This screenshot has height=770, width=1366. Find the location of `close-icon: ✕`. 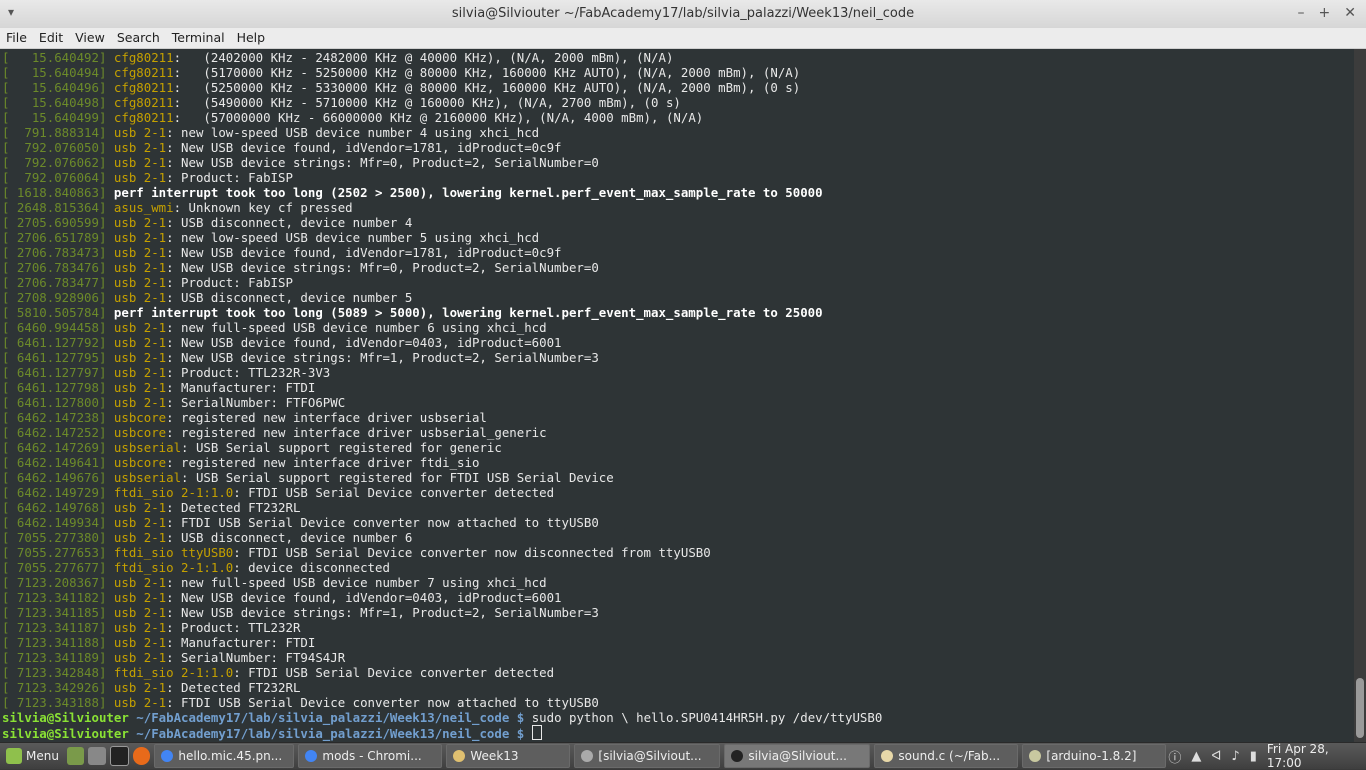

close-icon: ✕ is located at coordinates (1350, 13).